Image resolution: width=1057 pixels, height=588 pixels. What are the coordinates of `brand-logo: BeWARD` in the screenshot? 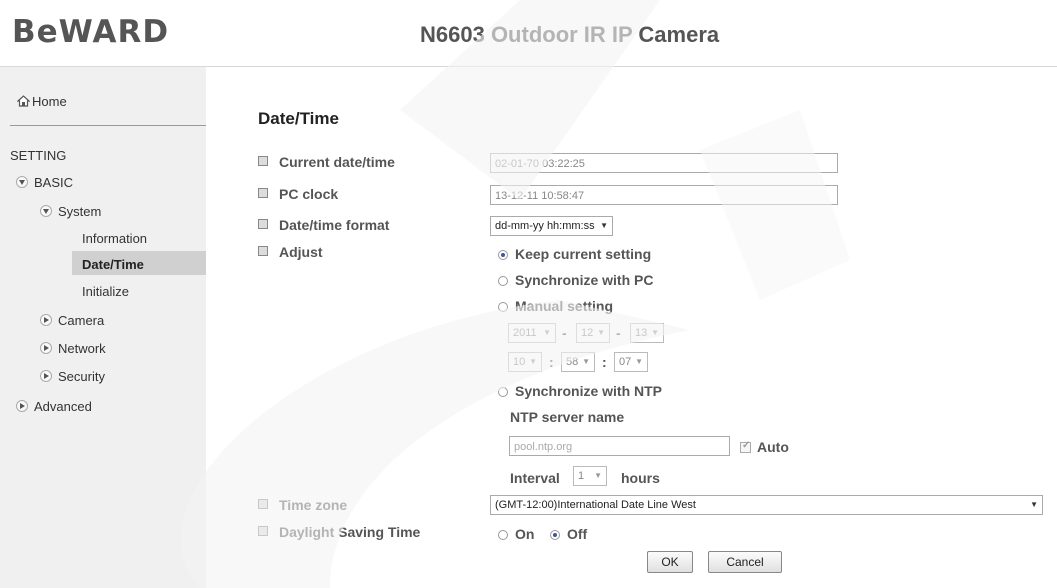 It's located at (91, 32).